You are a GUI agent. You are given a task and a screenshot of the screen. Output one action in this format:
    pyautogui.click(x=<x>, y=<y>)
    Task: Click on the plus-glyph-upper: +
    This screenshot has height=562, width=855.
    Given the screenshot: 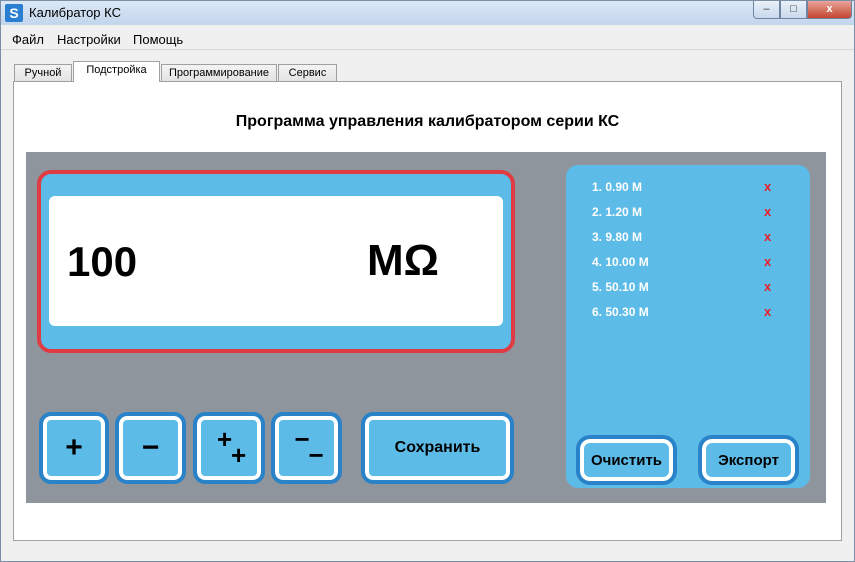 What is the action you would take?
    pyautogui.click(x=225, y=439)
    